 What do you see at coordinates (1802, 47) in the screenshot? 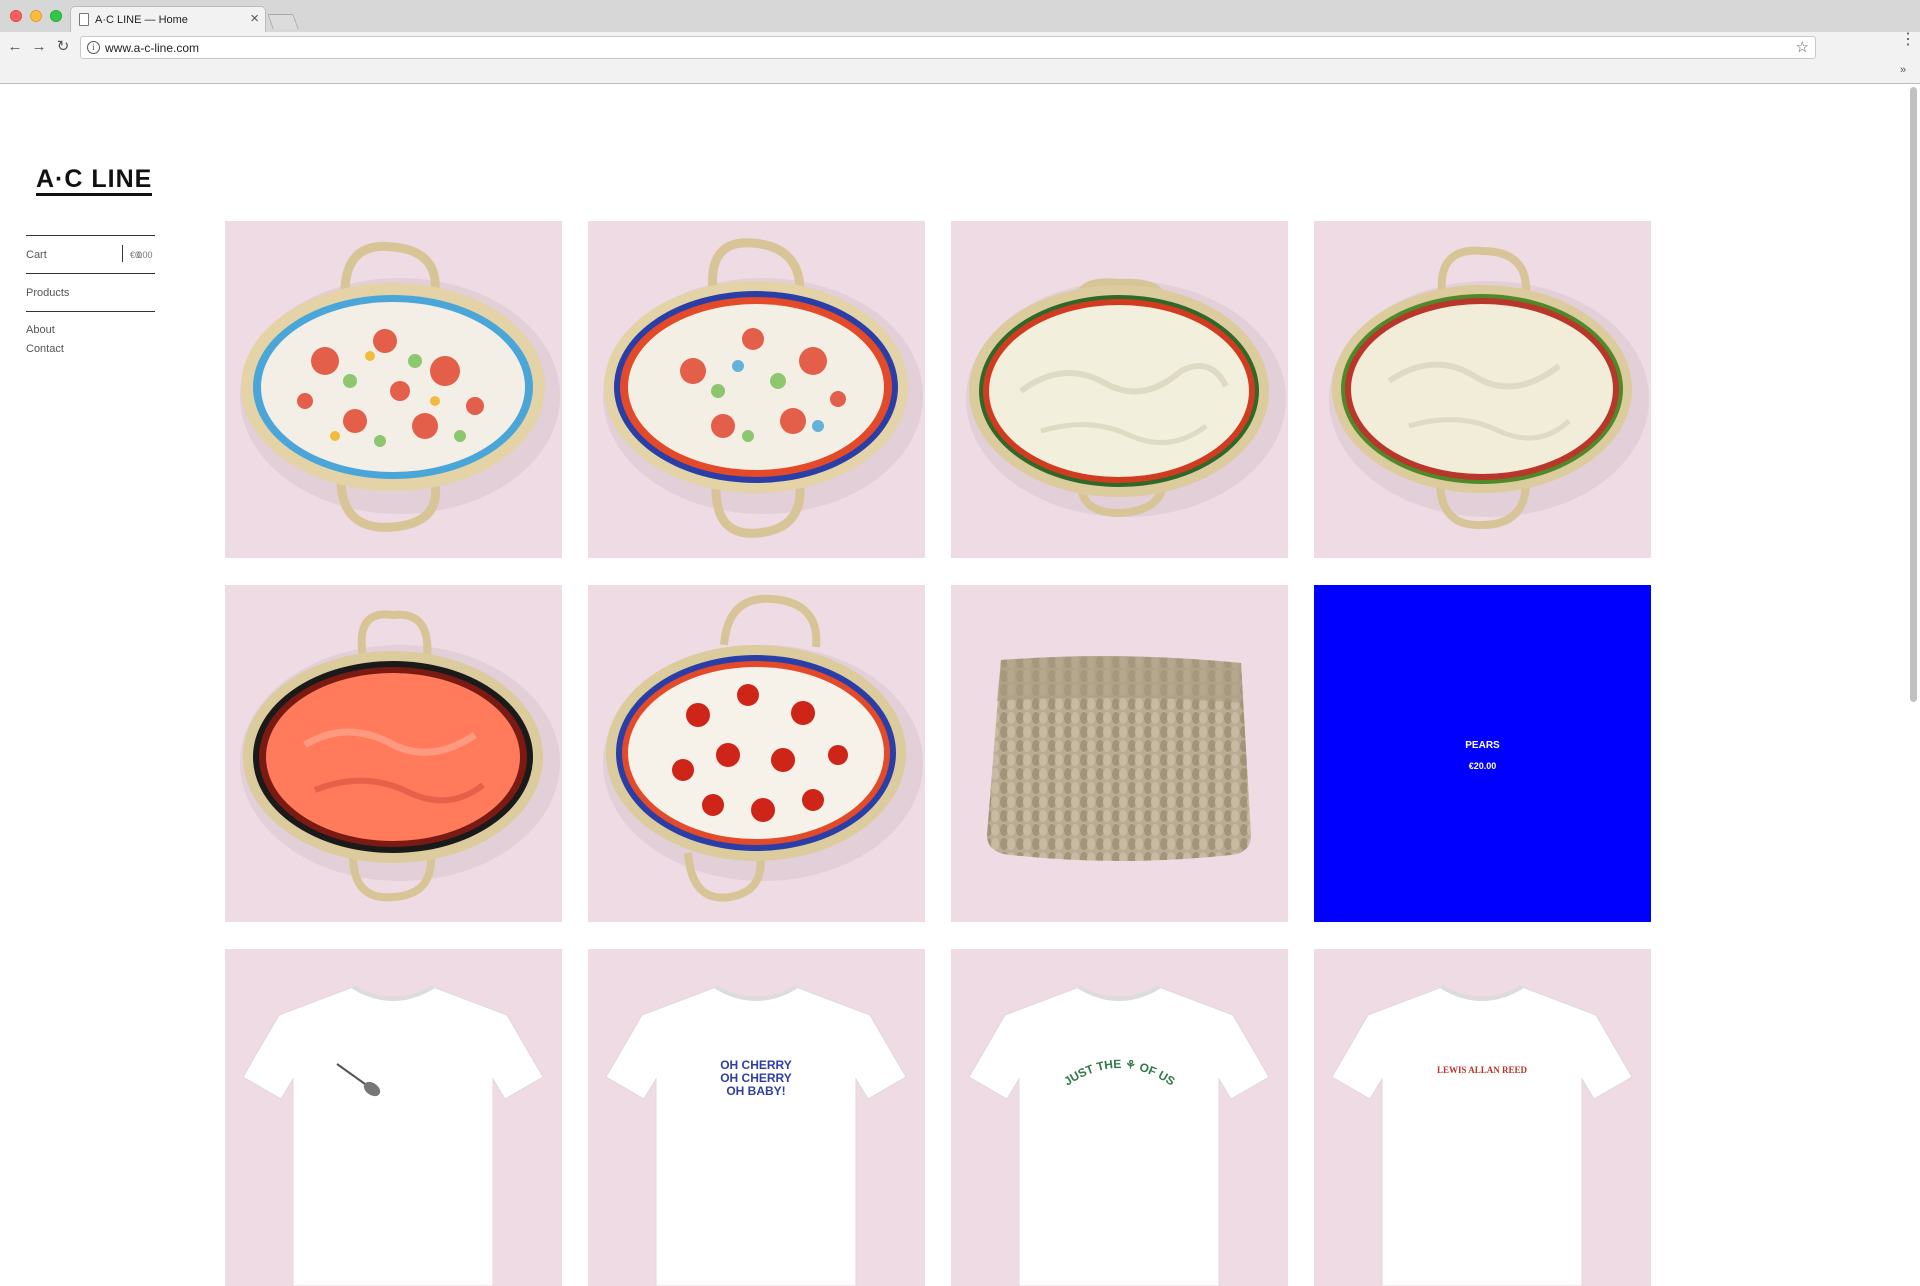
I see `bookmark-star-icon: ☆` at bounding box center [1802, 47].